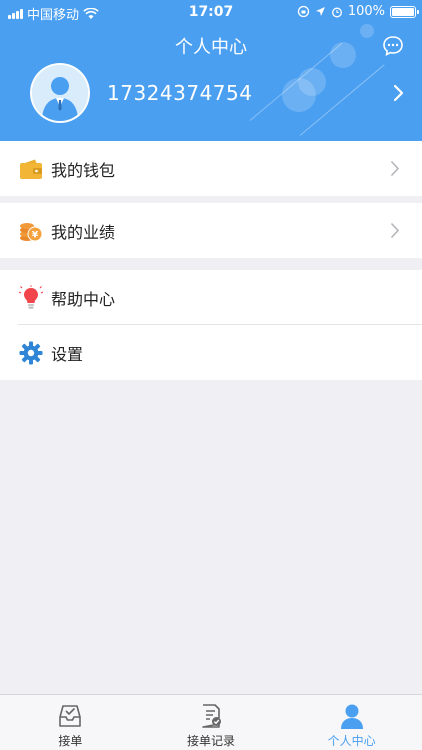  What do you see at coordinates (83, 232) in the screenshot?
I see `menu-item-label: 我的业绩` at bounding box center [83, 232].